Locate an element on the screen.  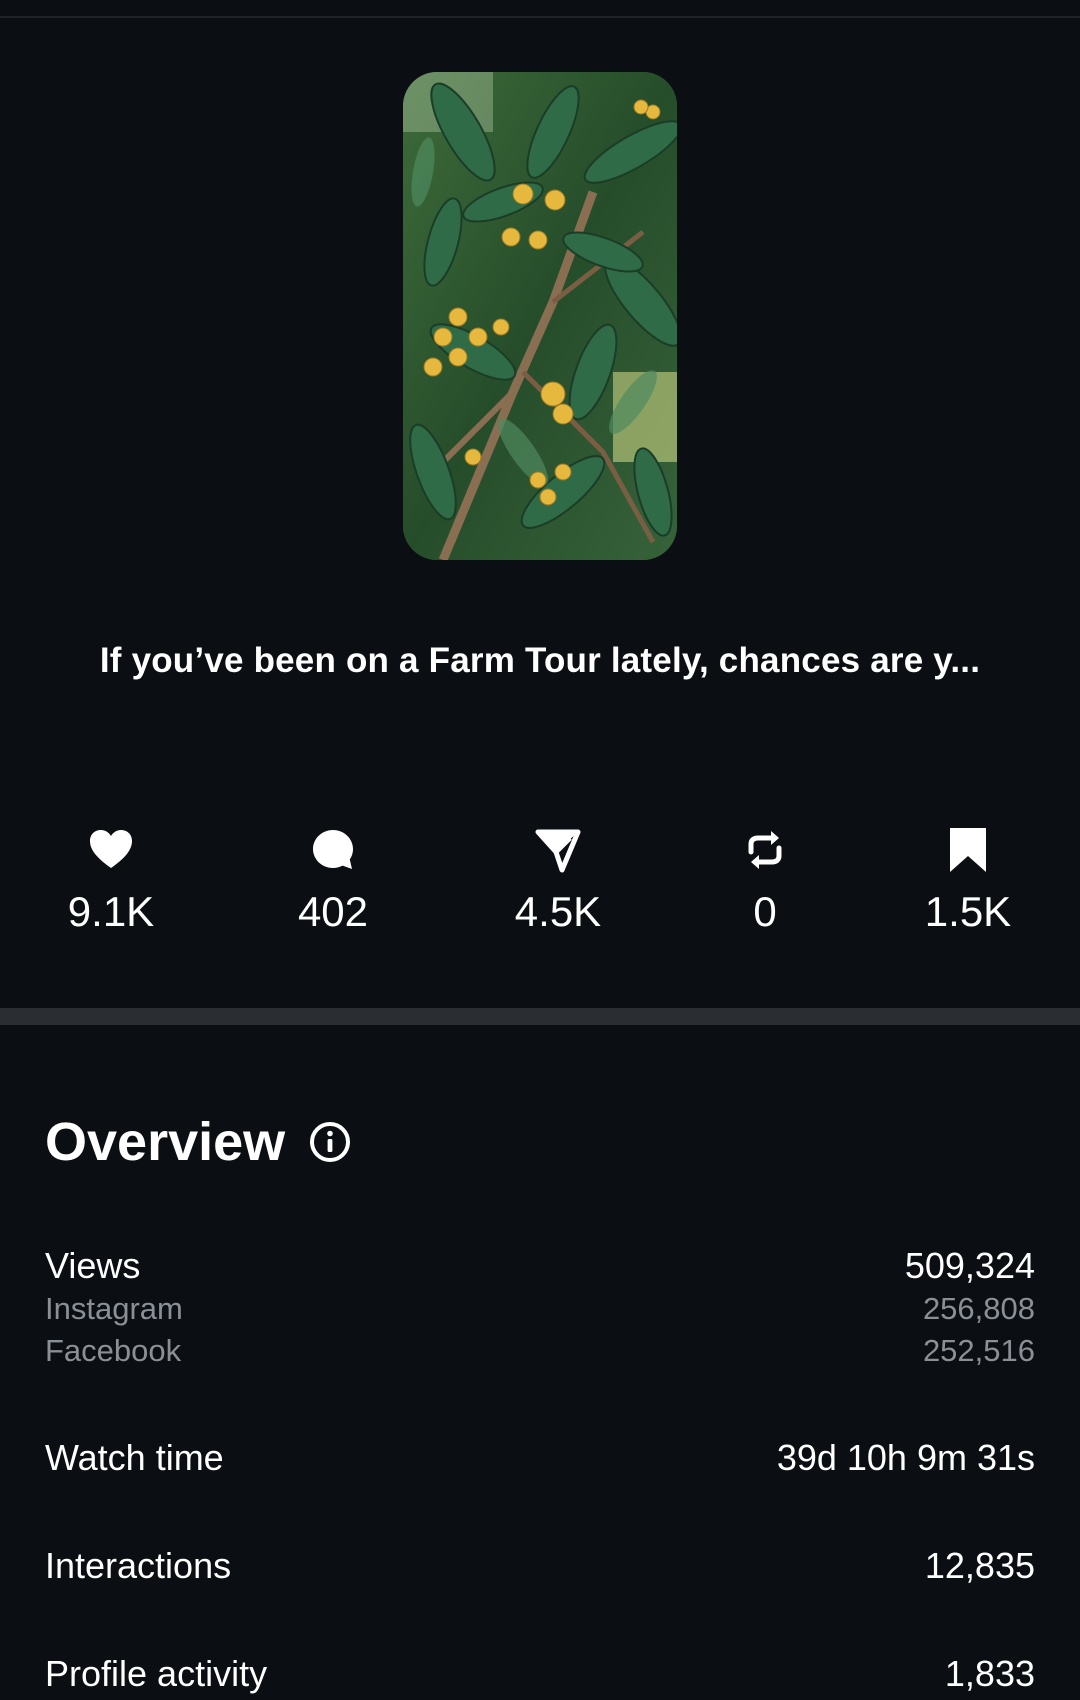
profile-activity-label: Profile activity is located at coordinates (156, 1673).